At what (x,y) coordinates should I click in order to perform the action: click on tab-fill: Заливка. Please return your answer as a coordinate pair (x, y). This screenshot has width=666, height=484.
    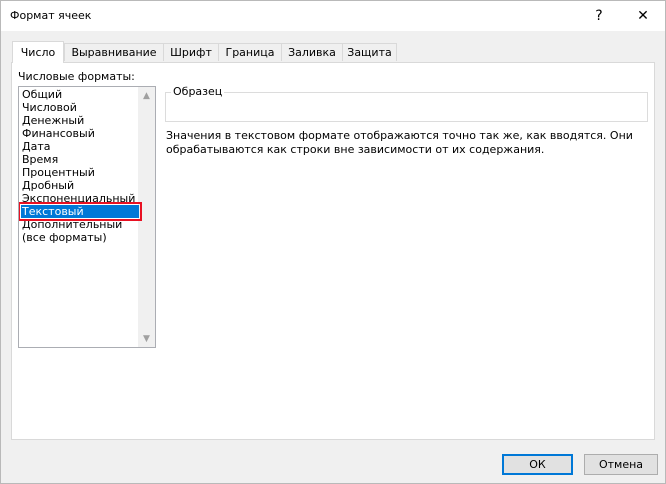
    Looking at the image, I should click on (312, 52).